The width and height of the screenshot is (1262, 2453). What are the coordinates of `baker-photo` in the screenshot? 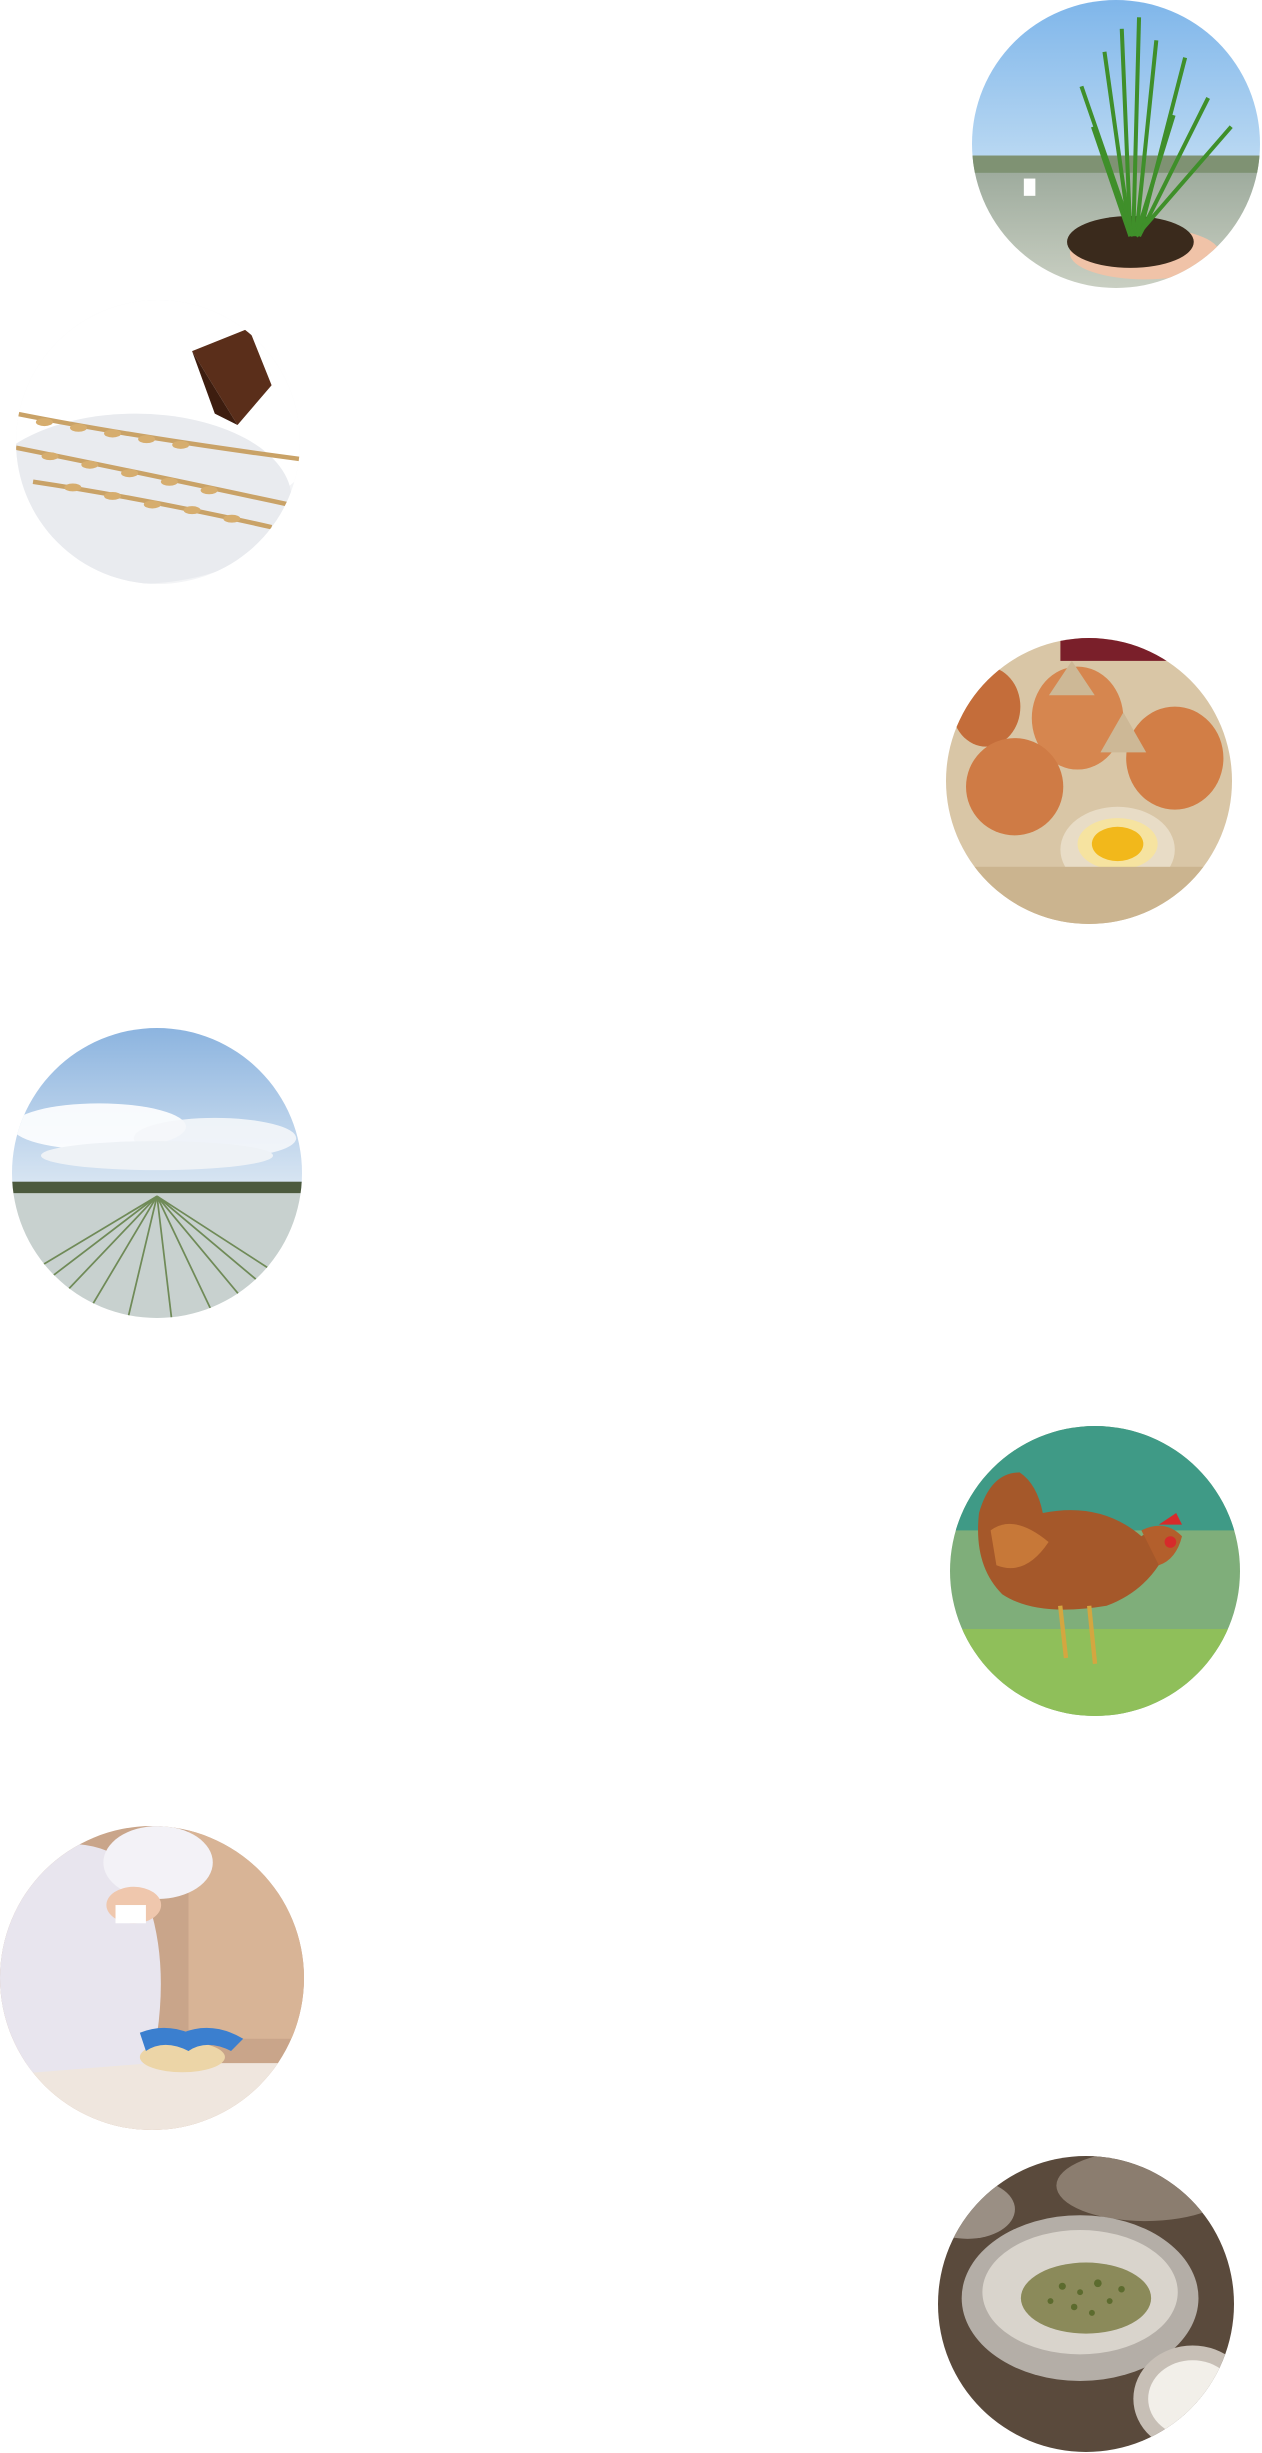 It's located at (152, 1978).